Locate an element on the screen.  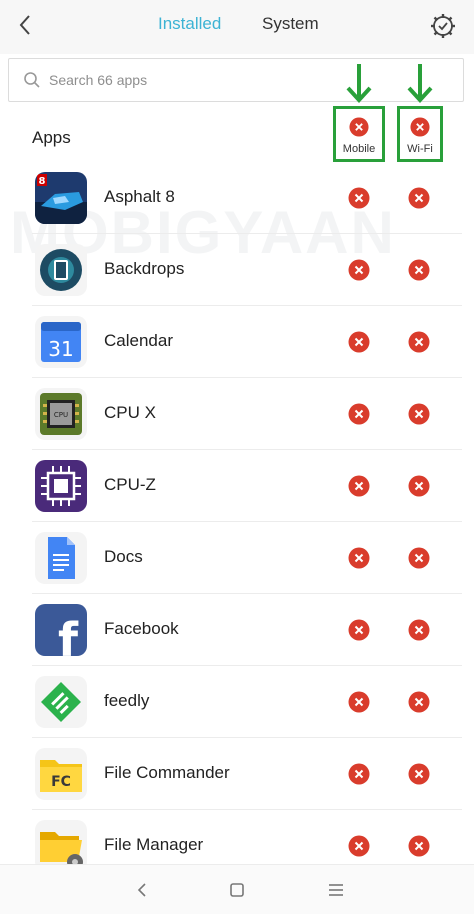
tab-installed: Installed is located at coordinates (189, 24).